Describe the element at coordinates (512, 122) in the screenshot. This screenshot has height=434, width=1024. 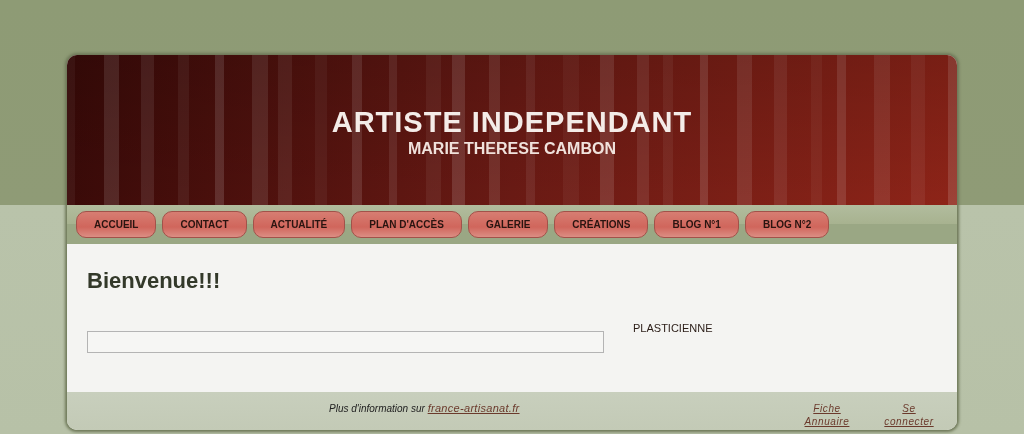
I see `site-title: ARTISTE INDEPENDANT` at that location.